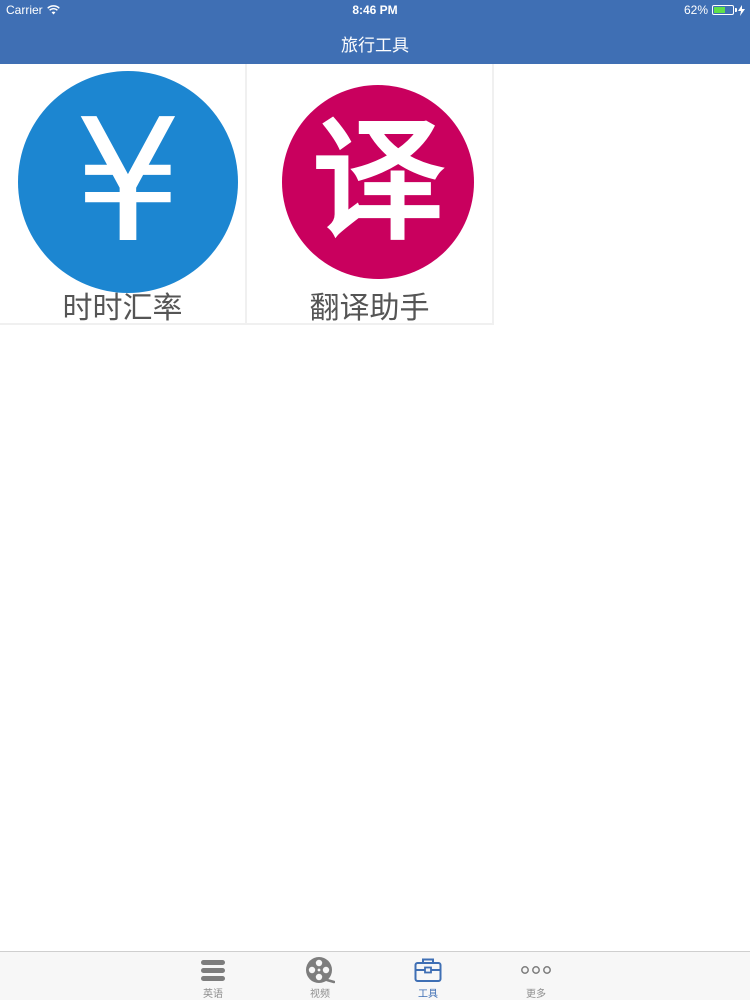  Describe the element at coordinates (536, 994) in the screenshot. I see `tab-label-more: 更多` at that location.